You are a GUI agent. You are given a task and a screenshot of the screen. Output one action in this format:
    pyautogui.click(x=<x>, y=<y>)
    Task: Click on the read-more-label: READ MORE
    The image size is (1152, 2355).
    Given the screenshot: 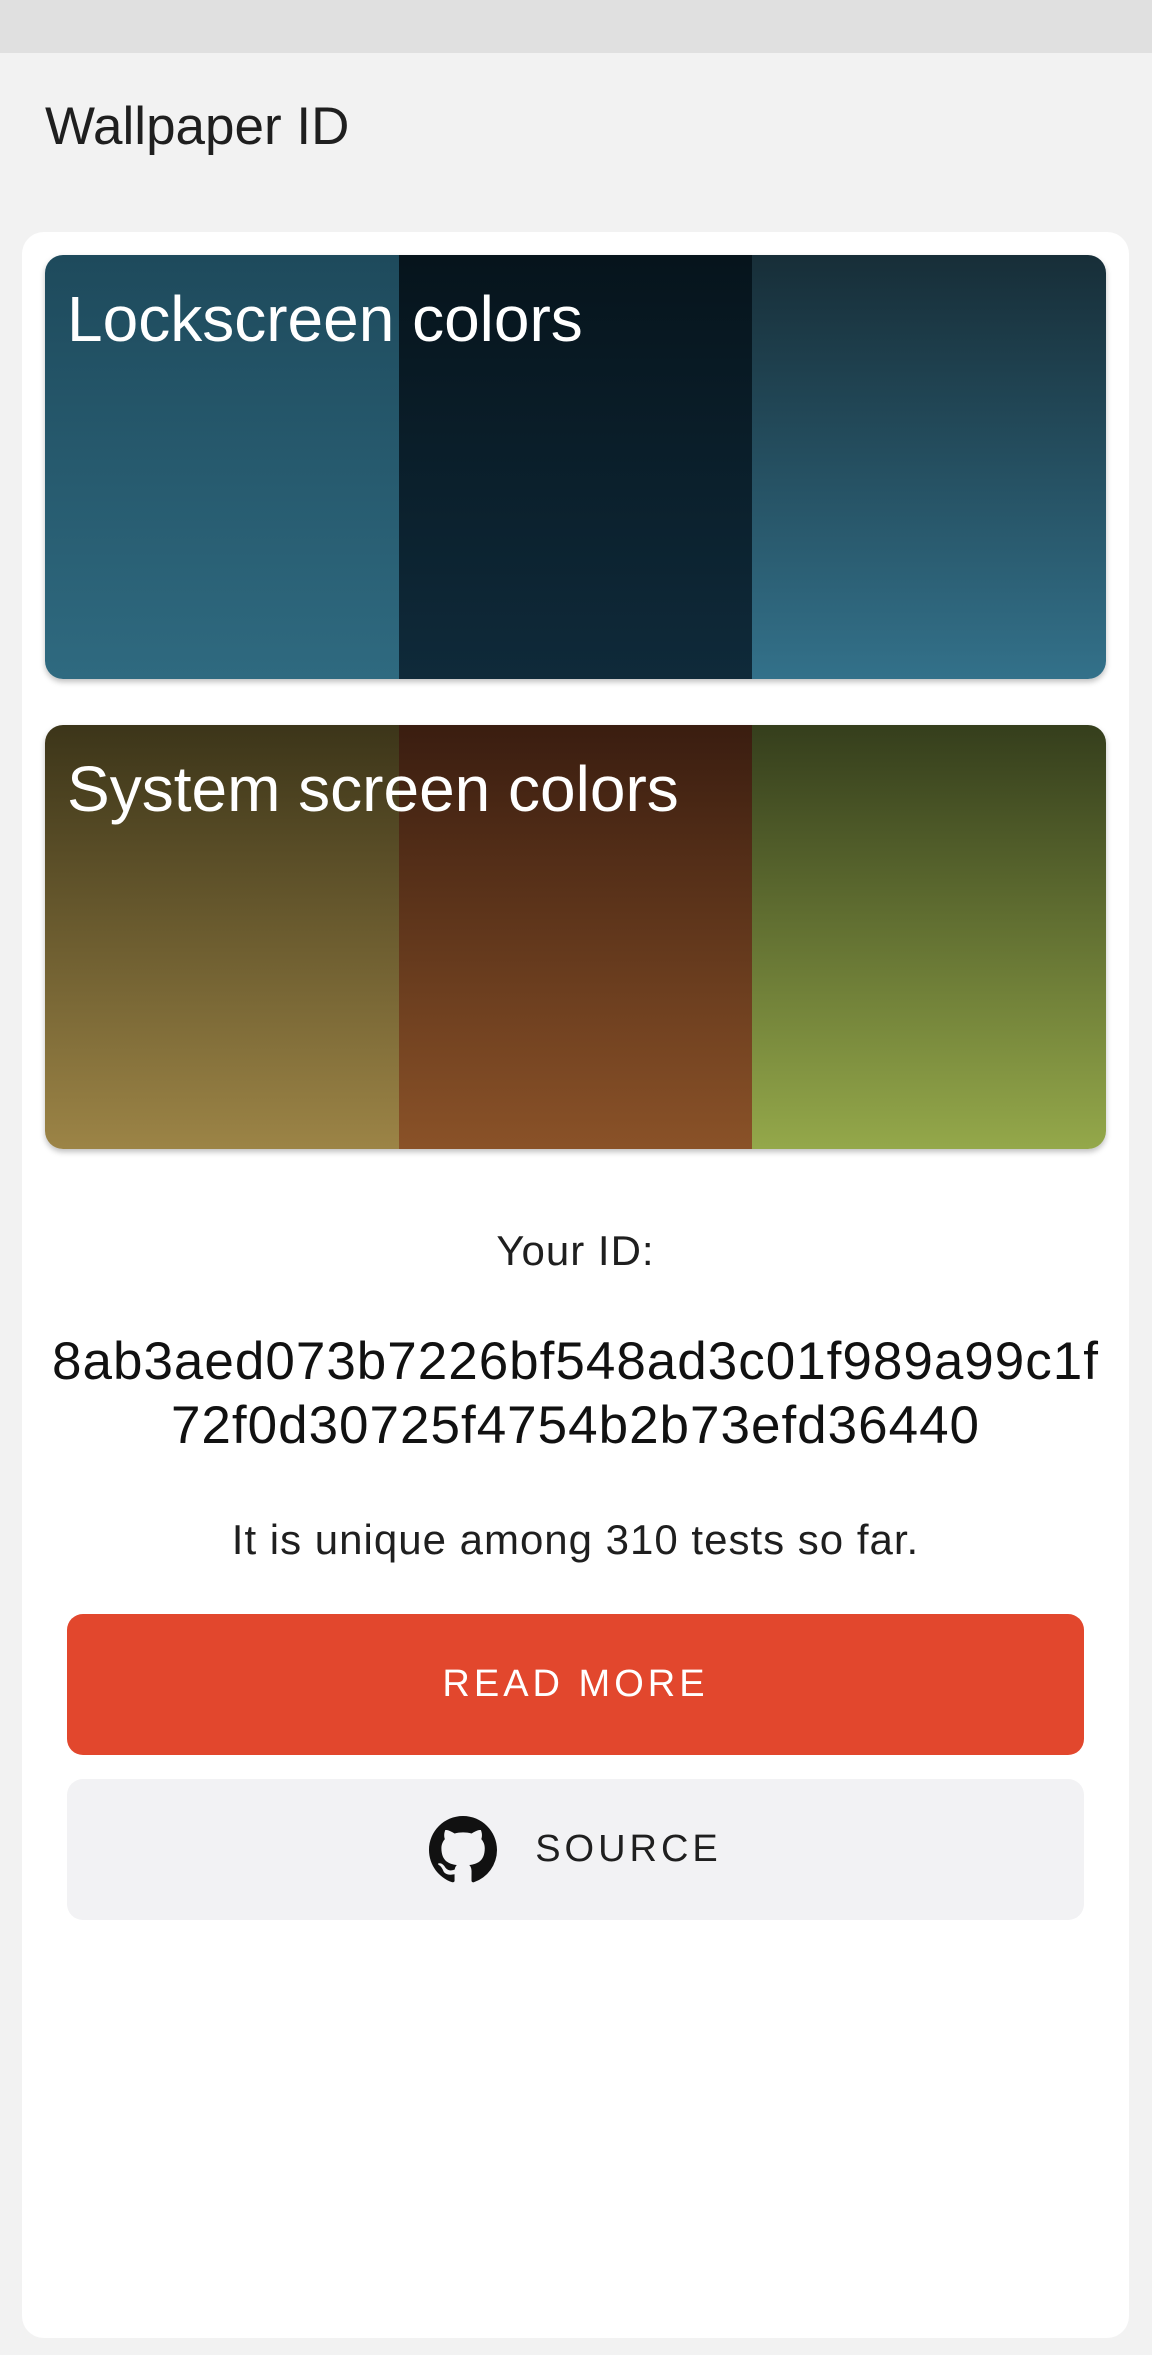 What is the action you would take?
    pyautogui.click(x=575, y=1684)
    